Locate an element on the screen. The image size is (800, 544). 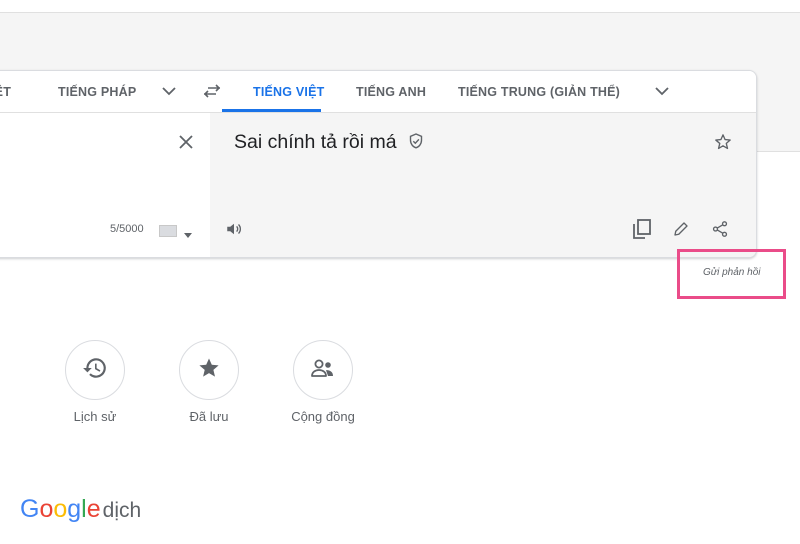
saved-label: Đã lưu is located at coordinates (209, 416).